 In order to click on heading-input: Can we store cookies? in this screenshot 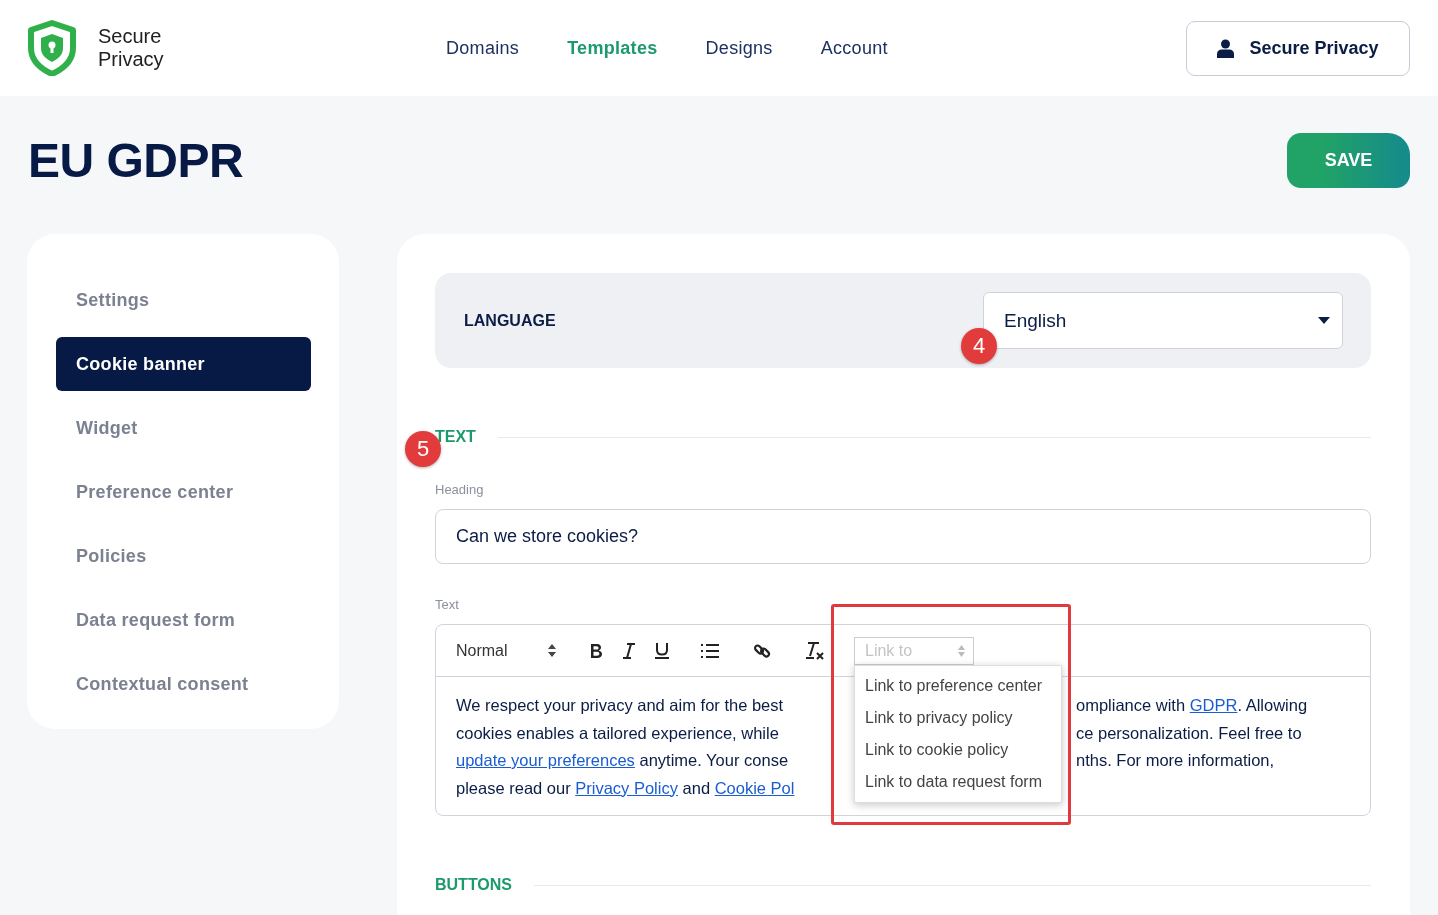, I will do `click(903, 536)`.